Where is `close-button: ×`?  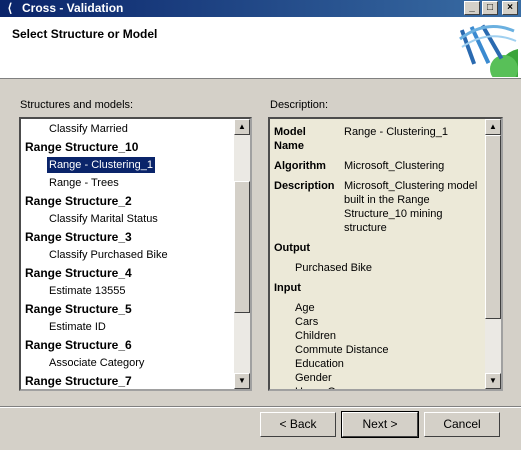
close-button: × is located at coordinates (510, 8).